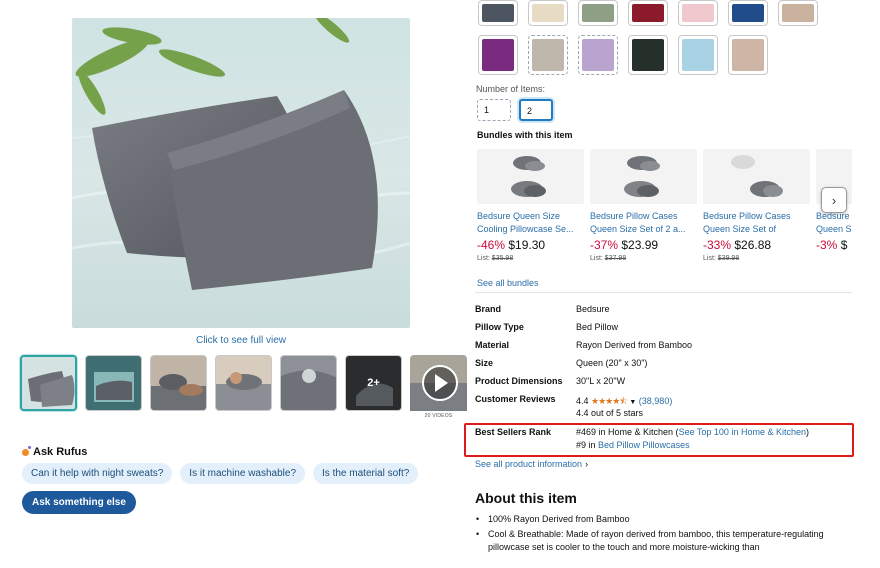 This screenshot has height=568, width=880. Describe the element at coordinates (484, 363) in the screenshot. I see `spec-key-size: Size` at that location.